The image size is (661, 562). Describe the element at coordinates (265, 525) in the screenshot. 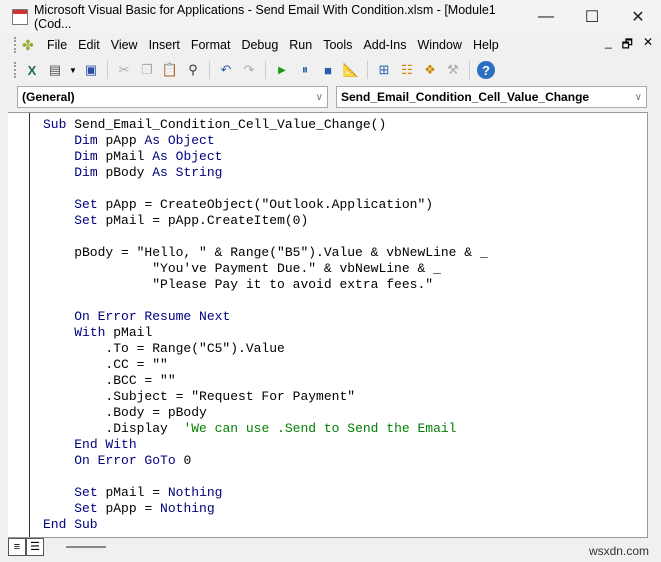

I see `code-line: End Sub` at that location.